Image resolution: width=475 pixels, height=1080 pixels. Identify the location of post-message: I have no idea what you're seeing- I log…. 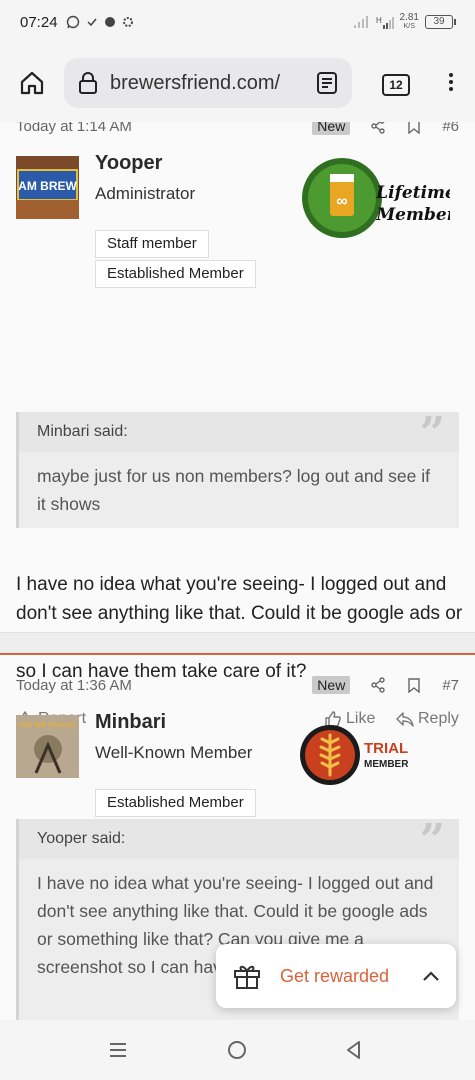
(239, 628).